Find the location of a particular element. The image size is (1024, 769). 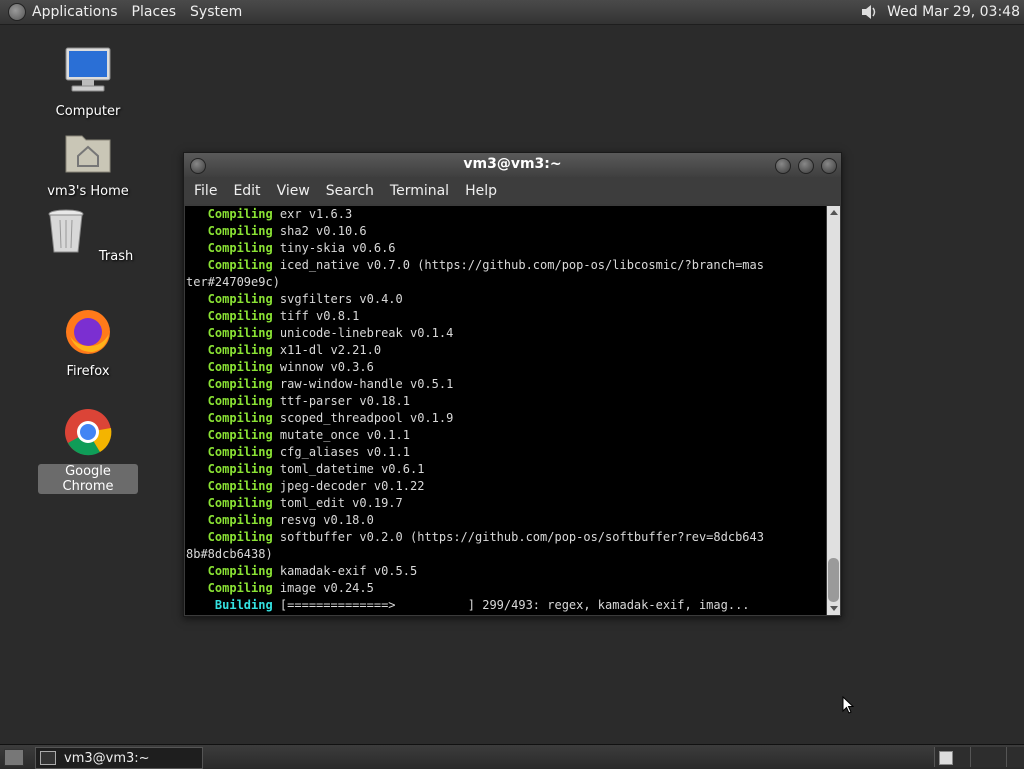

terminal-line: Compiling kamadak-exif v0.5.5 is located at coordinates (505, 571).